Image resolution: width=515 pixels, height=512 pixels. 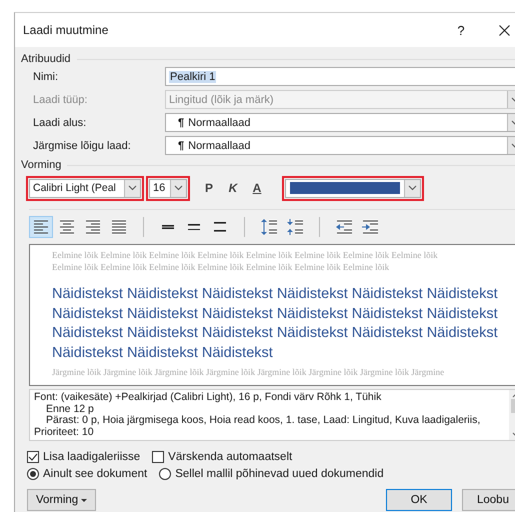 I want to click on next-paragraph-text: Järgmine lõik Järgmine lõik Järgmine lõik Järgmine lõik Järgmine lõik Järgmine lõik Järgmine lõik Järgmine, so click(x=249, y=372).